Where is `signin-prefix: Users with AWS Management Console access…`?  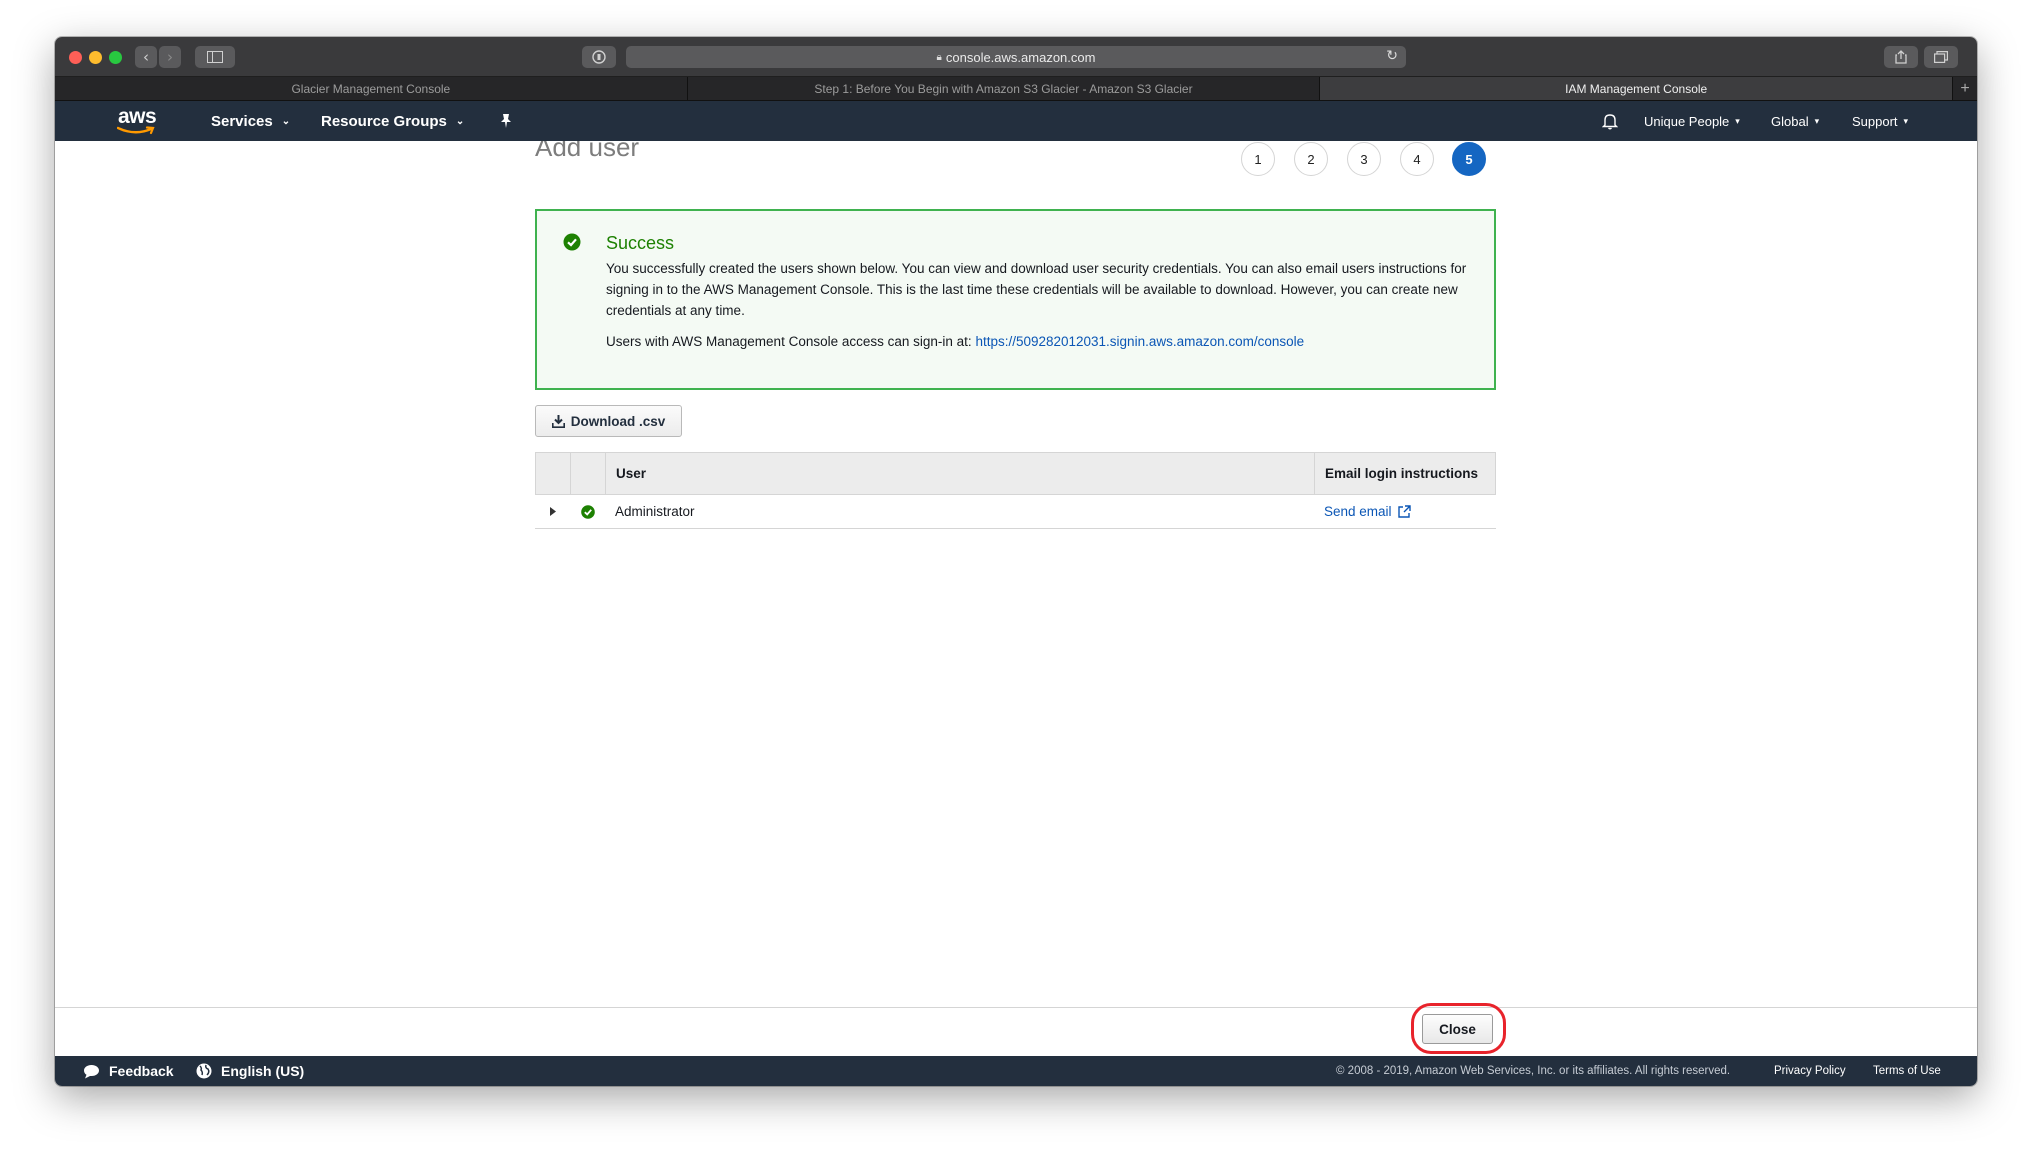 signin-prefix: Users with AWS Management Console access… is located at coordinates (789, 341).